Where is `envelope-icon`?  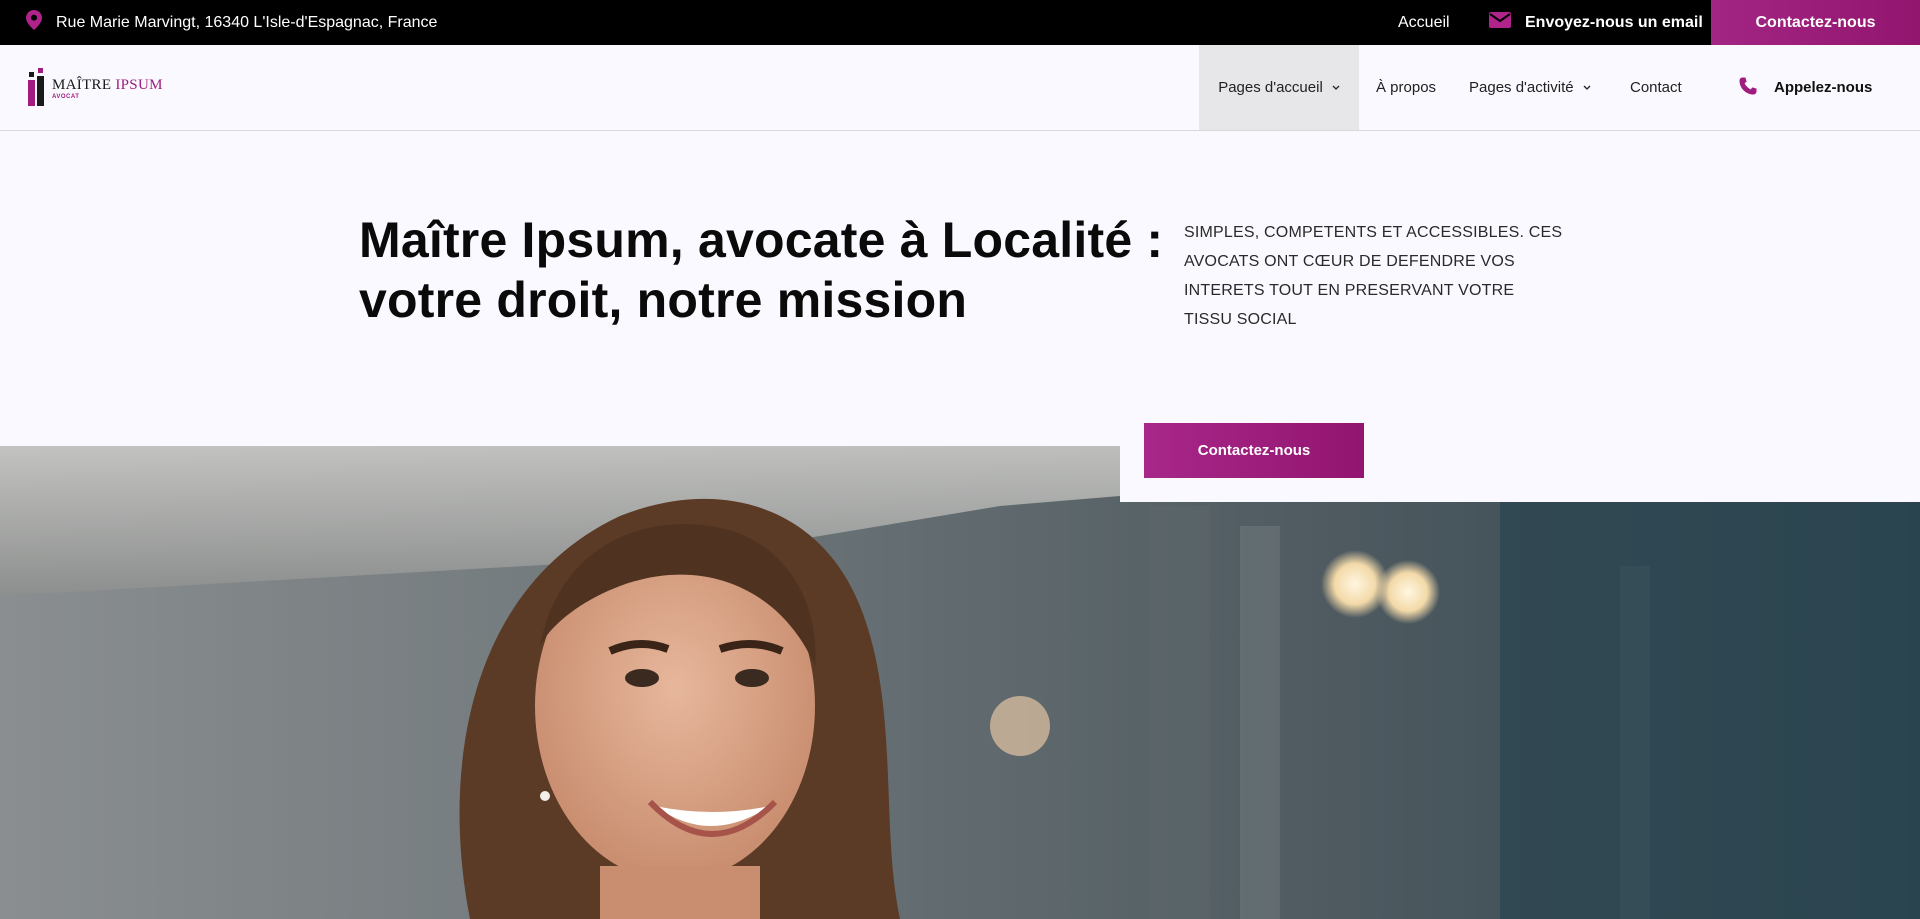
envelope-icon is located at coordinates (1500, 22).